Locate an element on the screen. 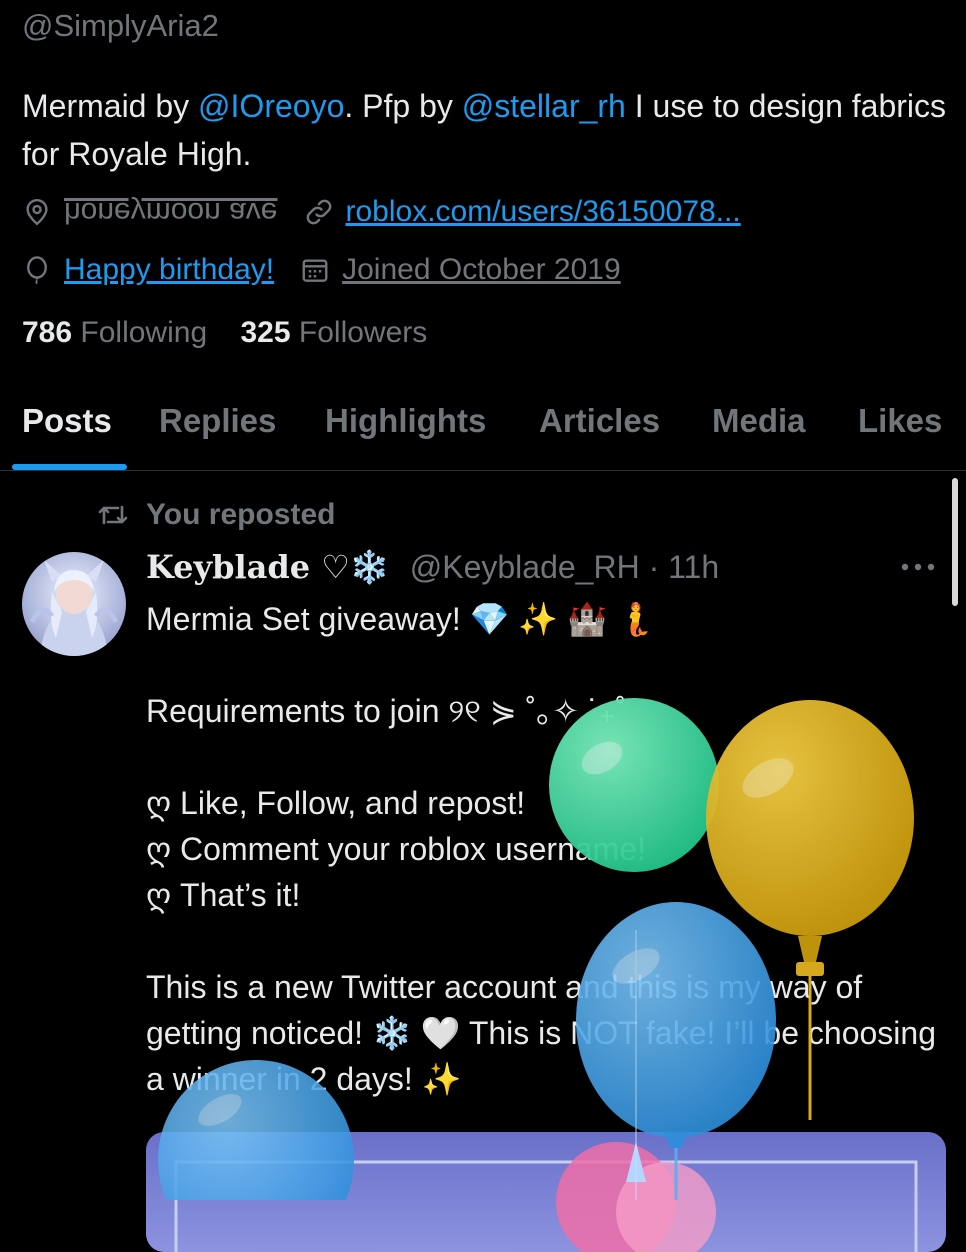  repost-label: You reposted is located at coordinates (241, 514).